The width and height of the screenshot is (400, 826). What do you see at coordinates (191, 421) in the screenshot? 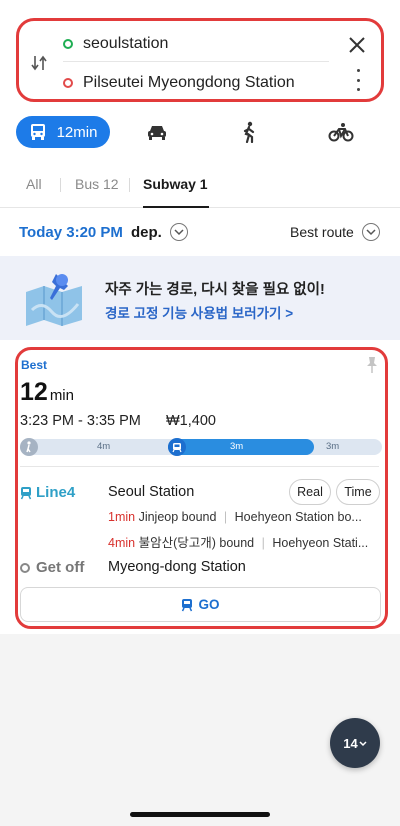
I see `route-fare: ₩1,400` at bounding box center [191, 421].